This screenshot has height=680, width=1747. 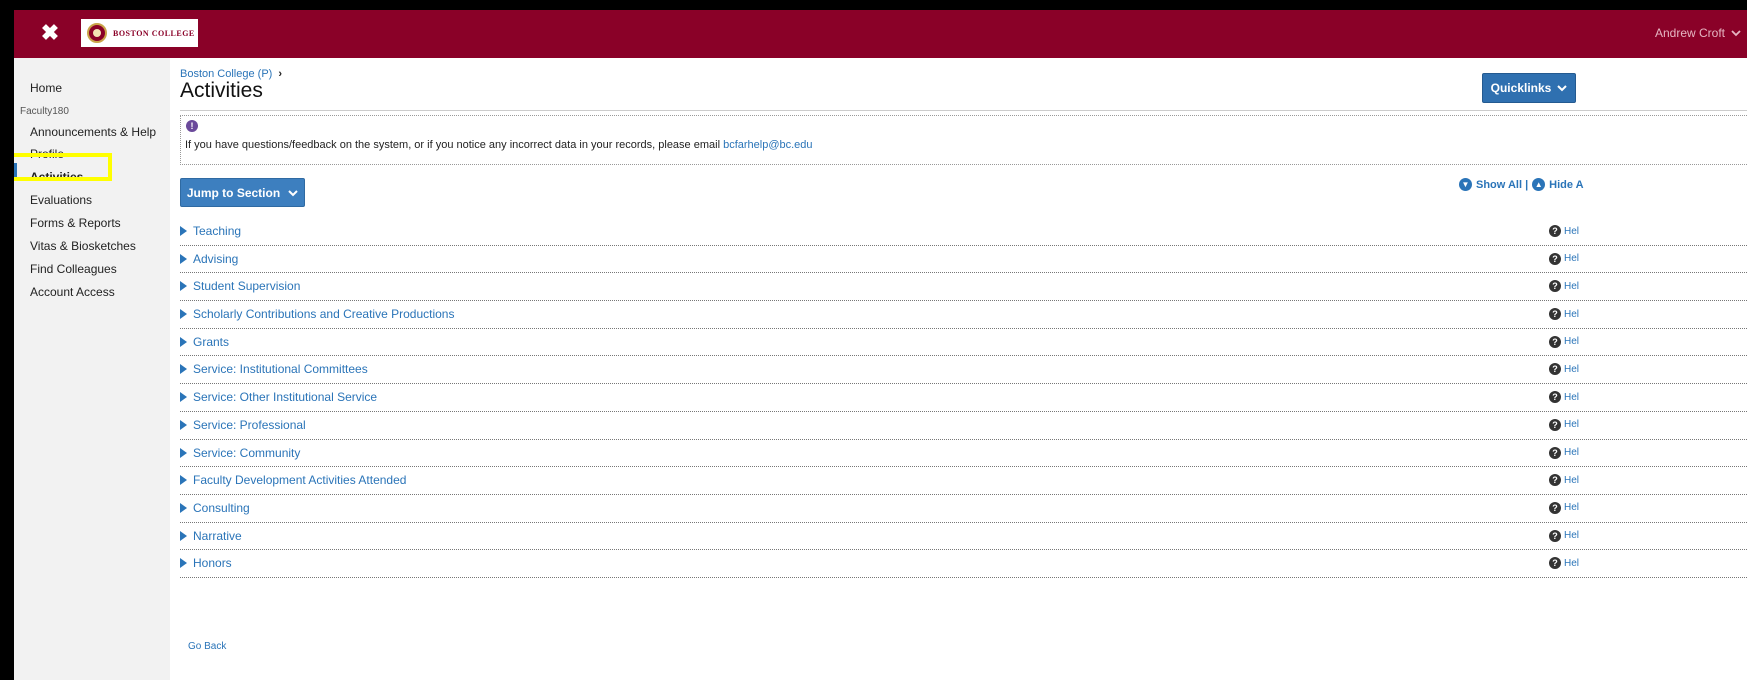 I want to click on section-row: Honors? Hel, so click(x=963, y=564).